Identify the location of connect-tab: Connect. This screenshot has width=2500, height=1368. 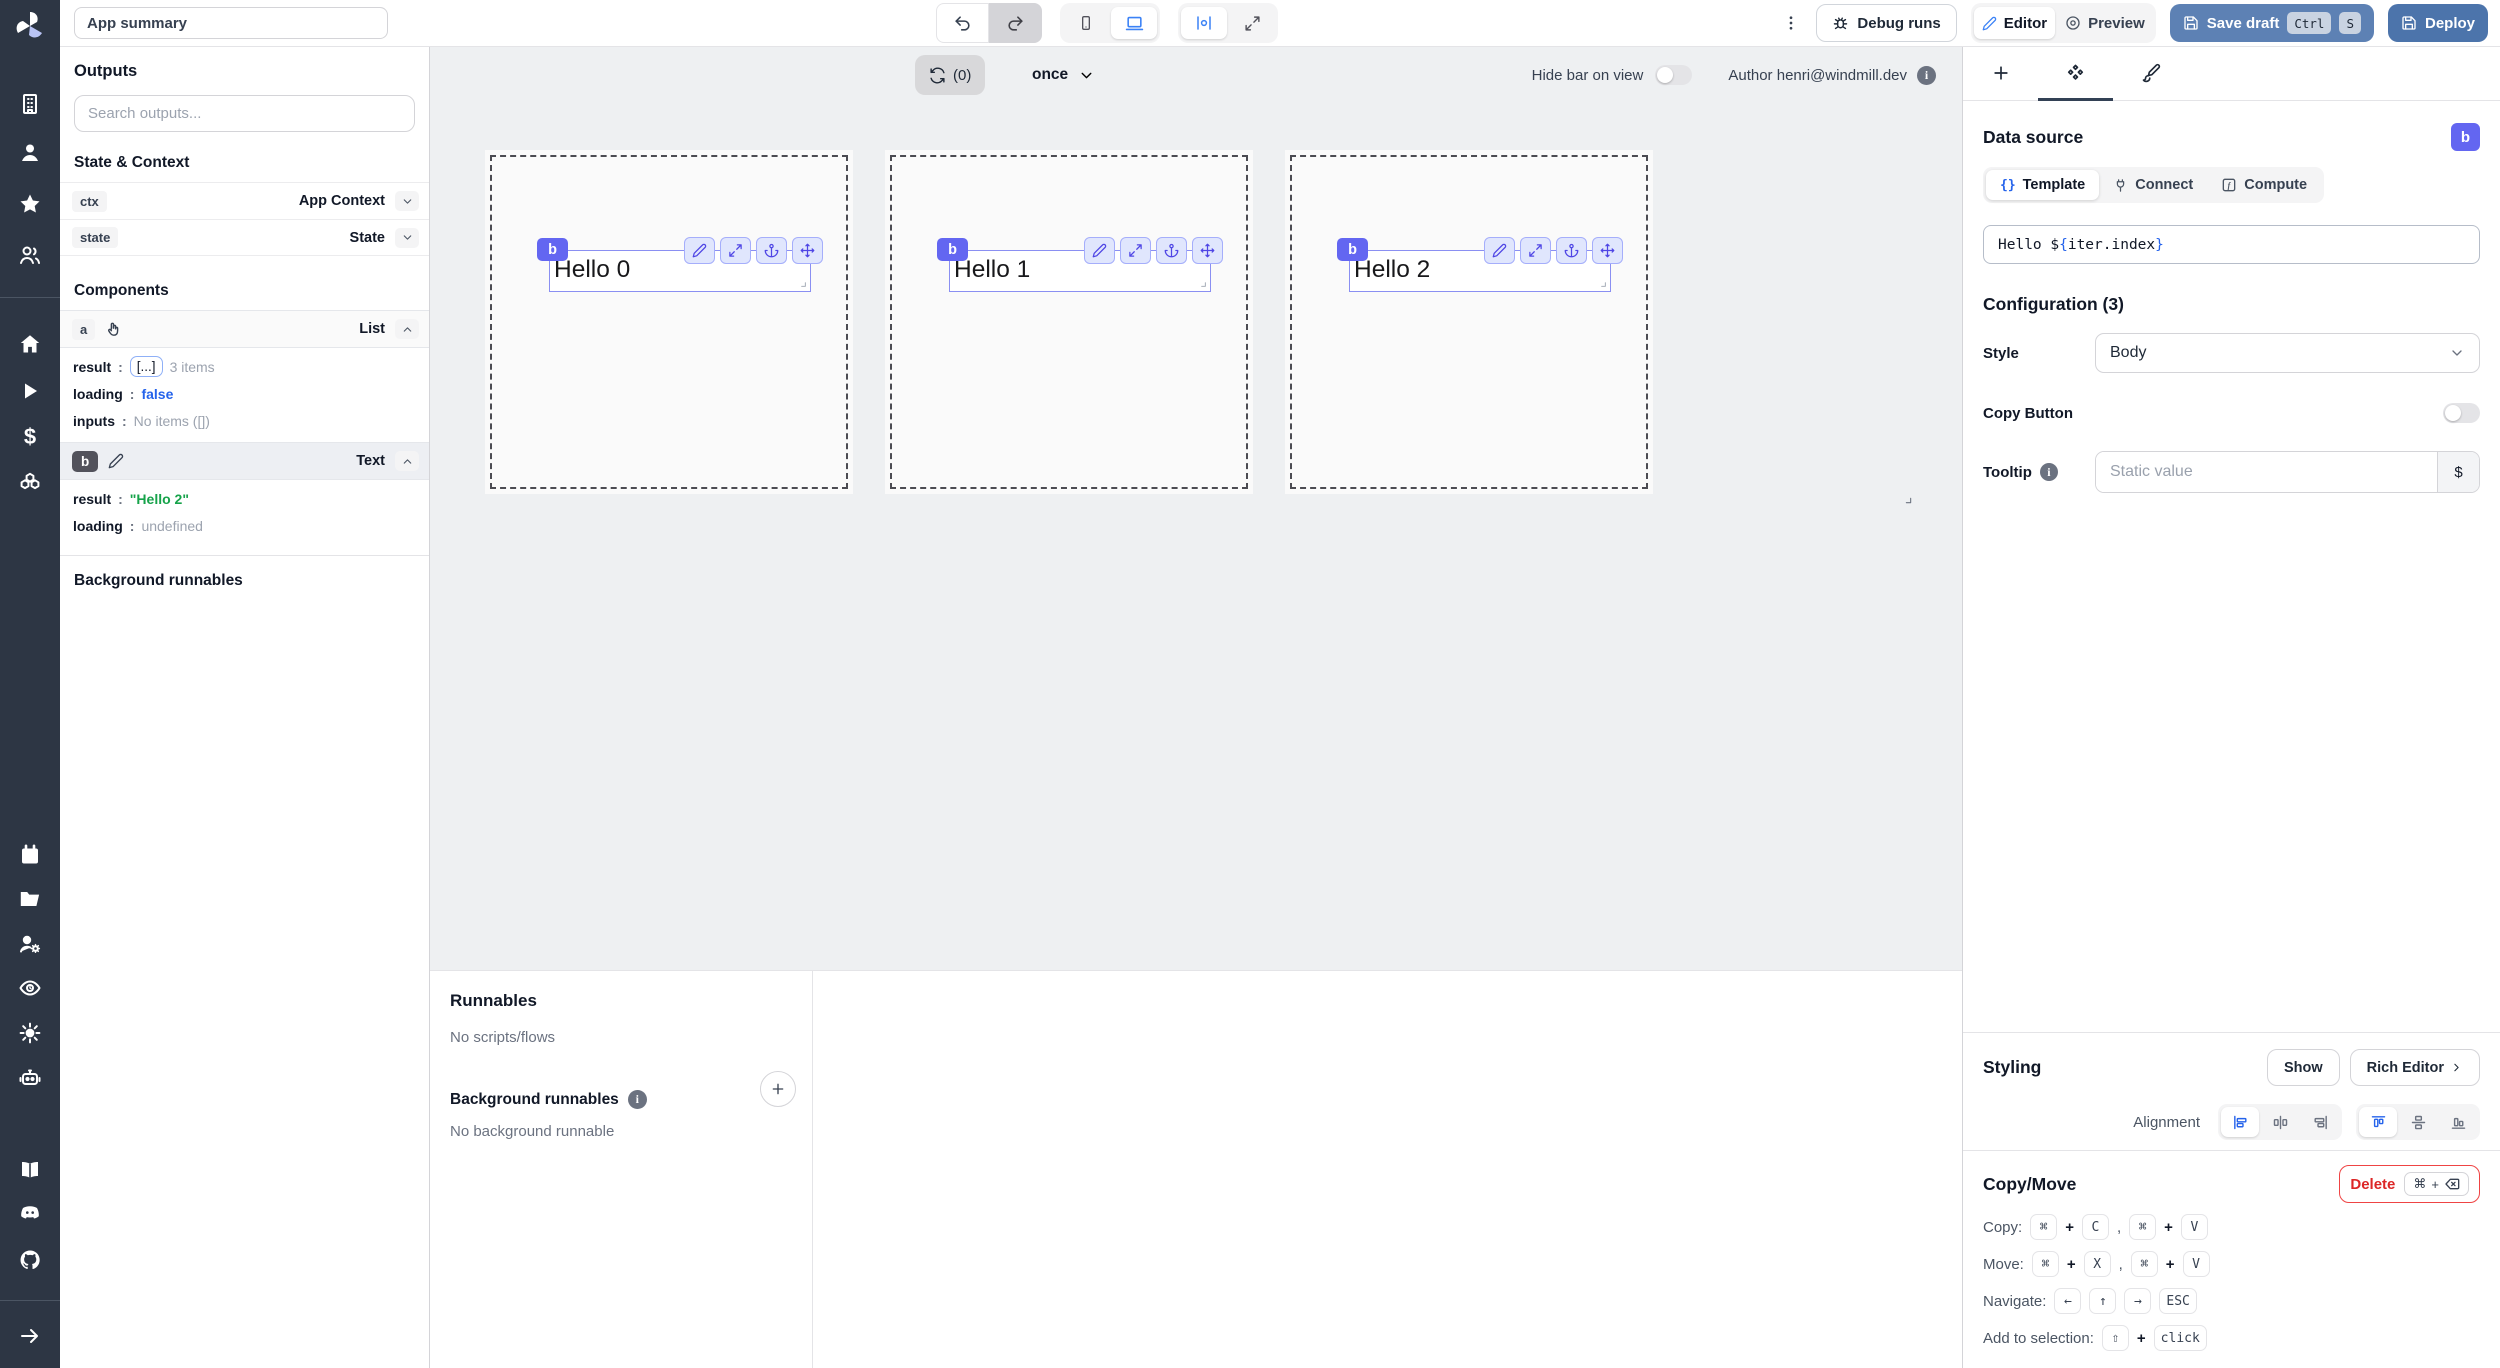
(2153, 185).